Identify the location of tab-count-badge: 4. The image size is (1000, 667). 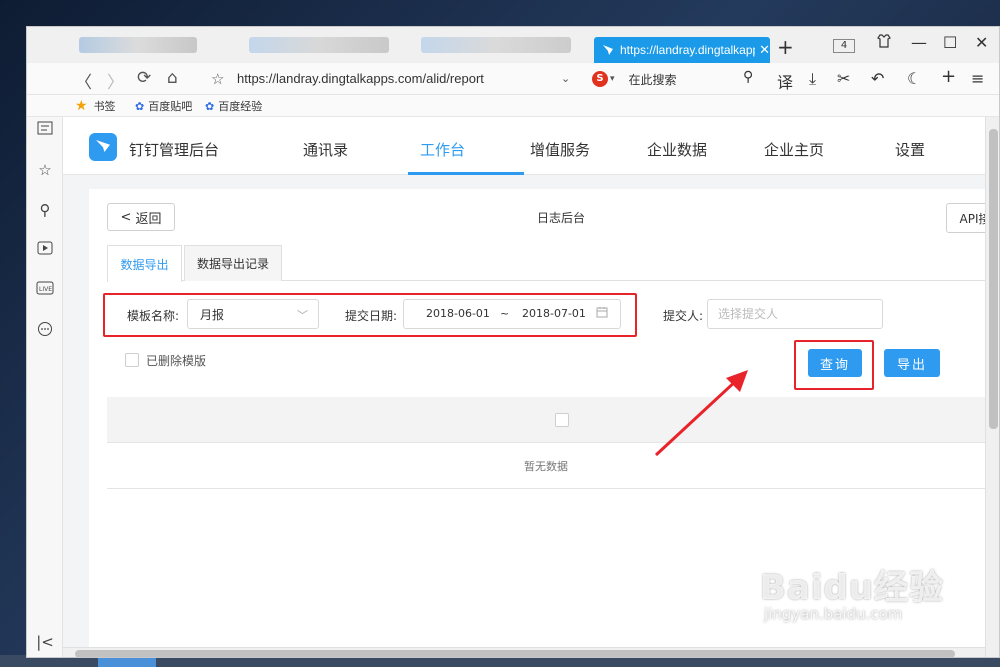
(844, 46).